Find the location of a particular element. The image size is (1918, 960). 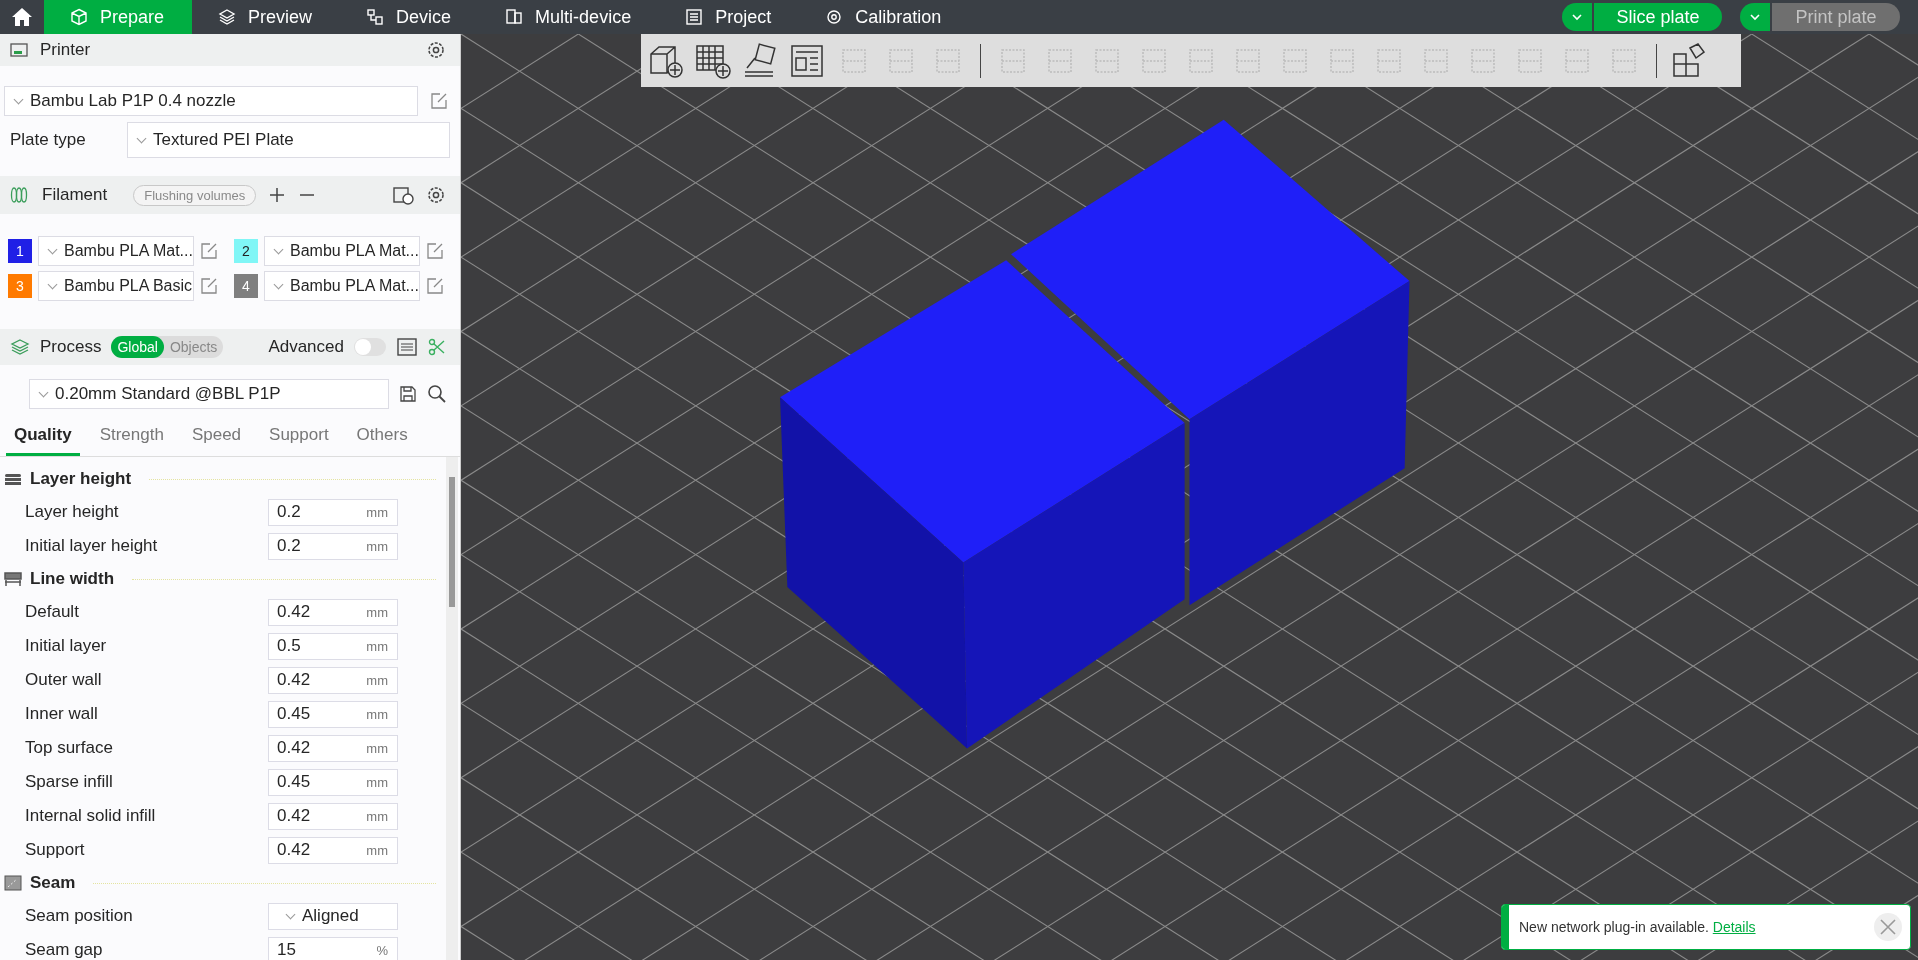

setting-label: Default is located at coordinates (52, 612).